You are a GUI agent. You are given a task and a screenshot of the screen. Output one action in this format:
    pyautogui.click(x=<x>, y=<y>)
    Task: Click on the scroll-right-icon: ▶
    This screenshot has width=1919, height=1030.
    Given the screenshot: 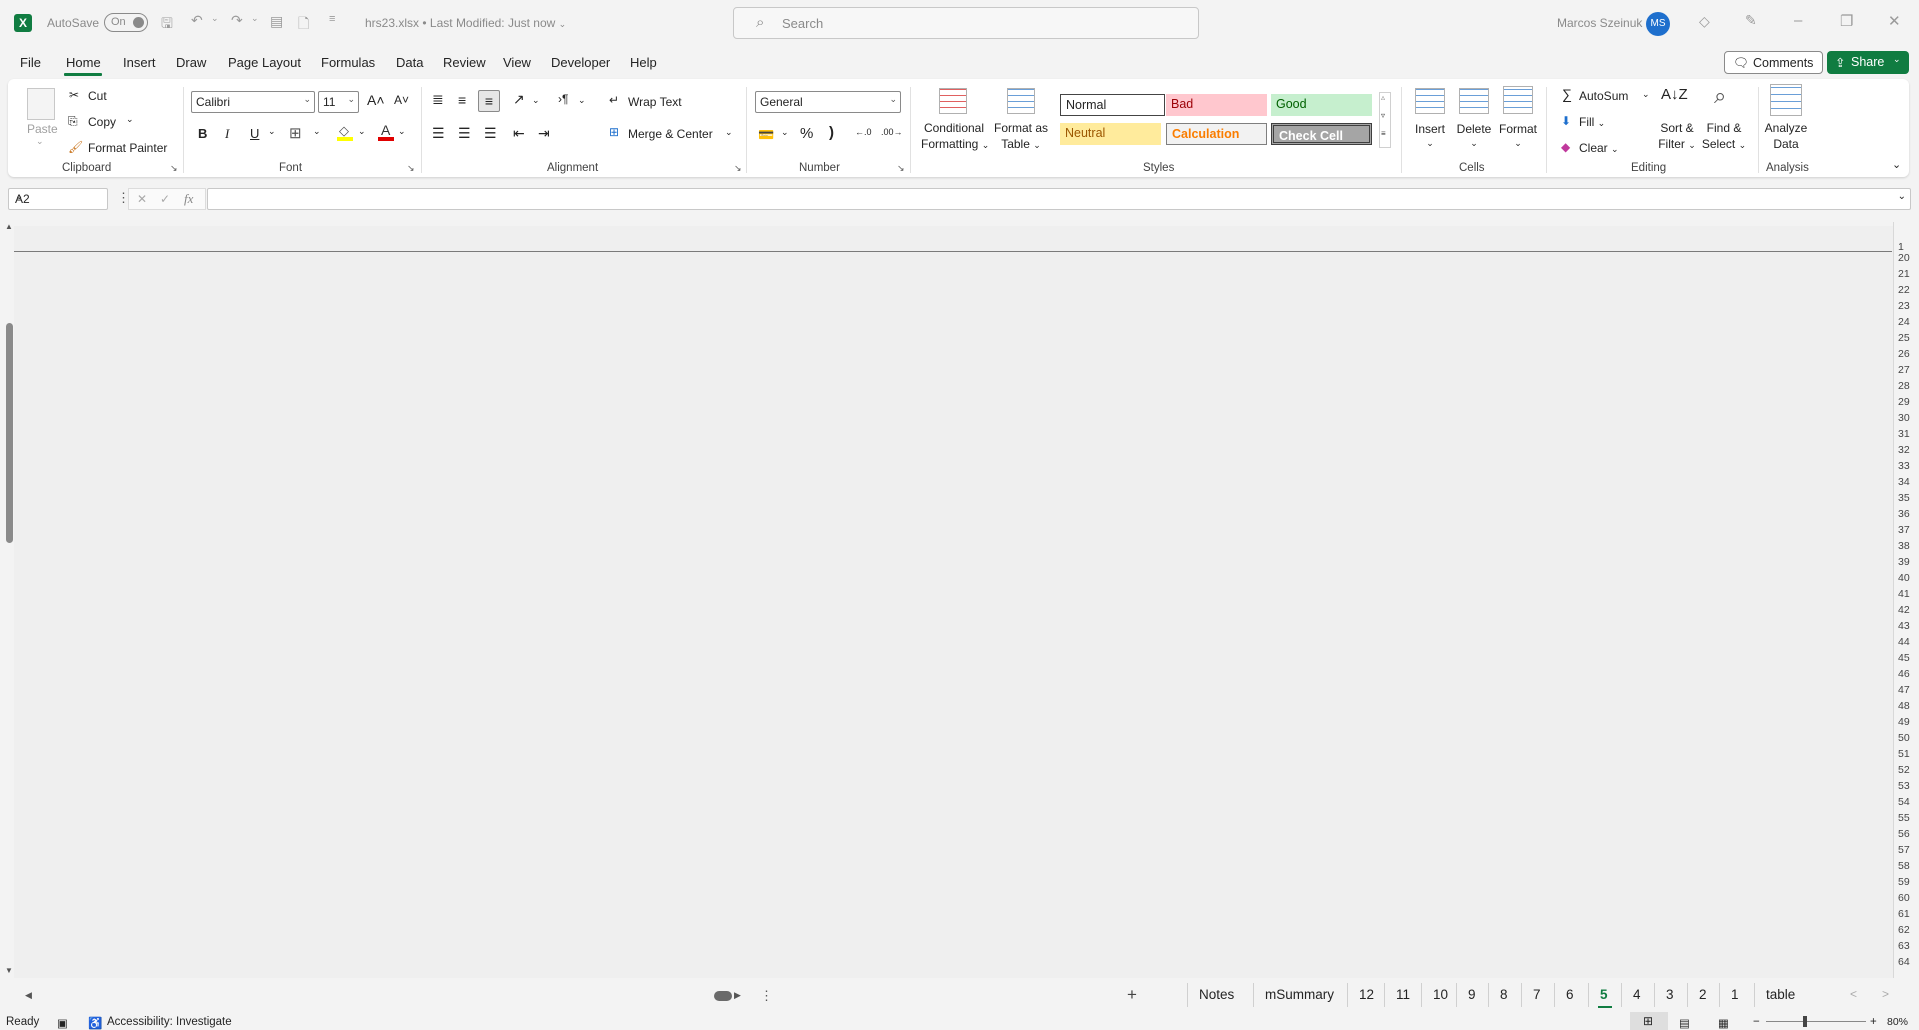 What is the action you would take?
    pyautogui.click(x=737, y=995)
    